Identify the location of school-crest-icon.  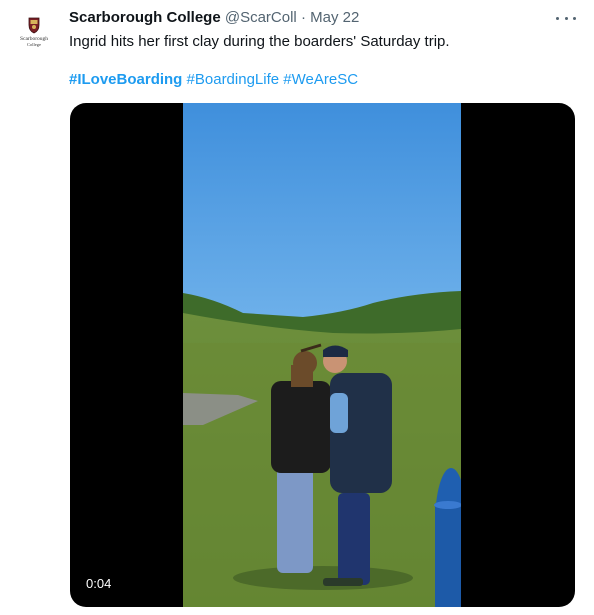
(34, 25).